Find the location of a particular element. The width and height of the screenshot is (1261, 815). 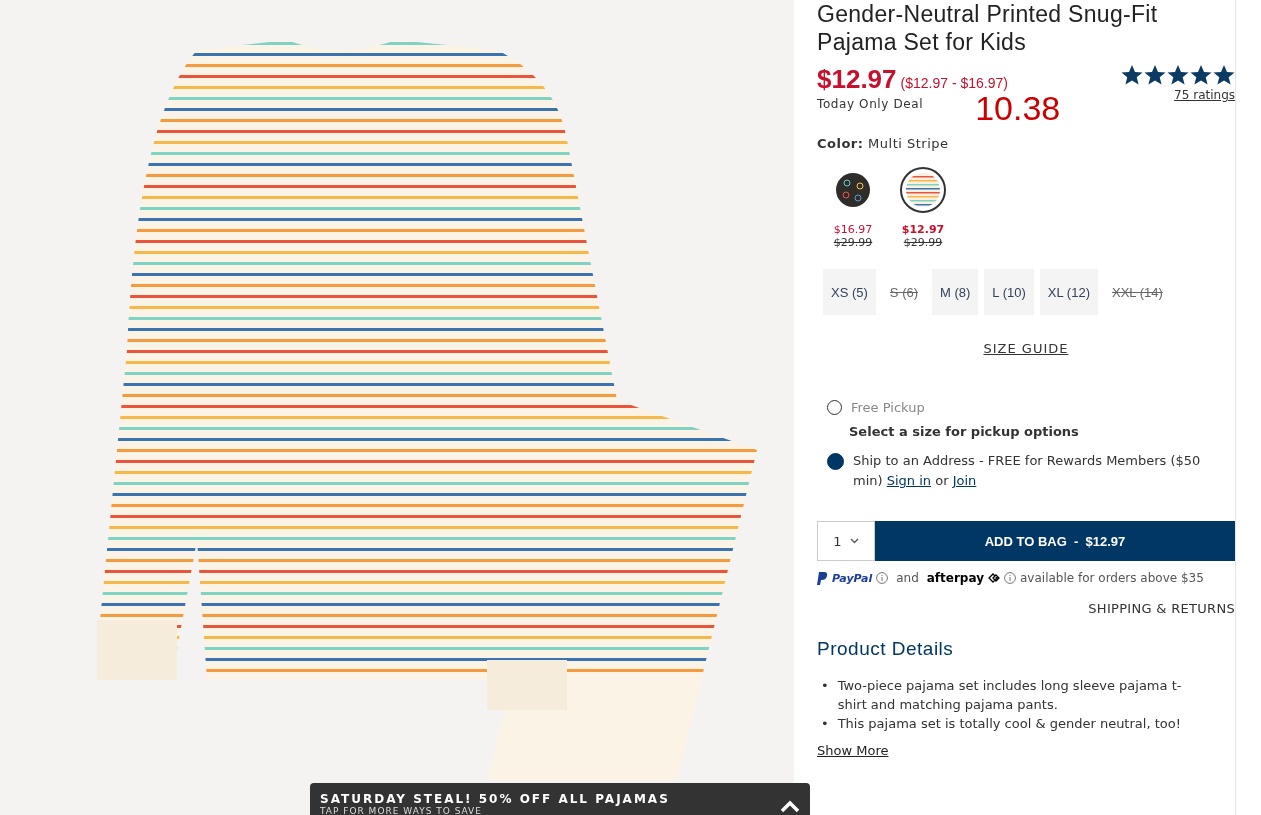

sign-in-link: Sign in is located at coordinates (909, 480).